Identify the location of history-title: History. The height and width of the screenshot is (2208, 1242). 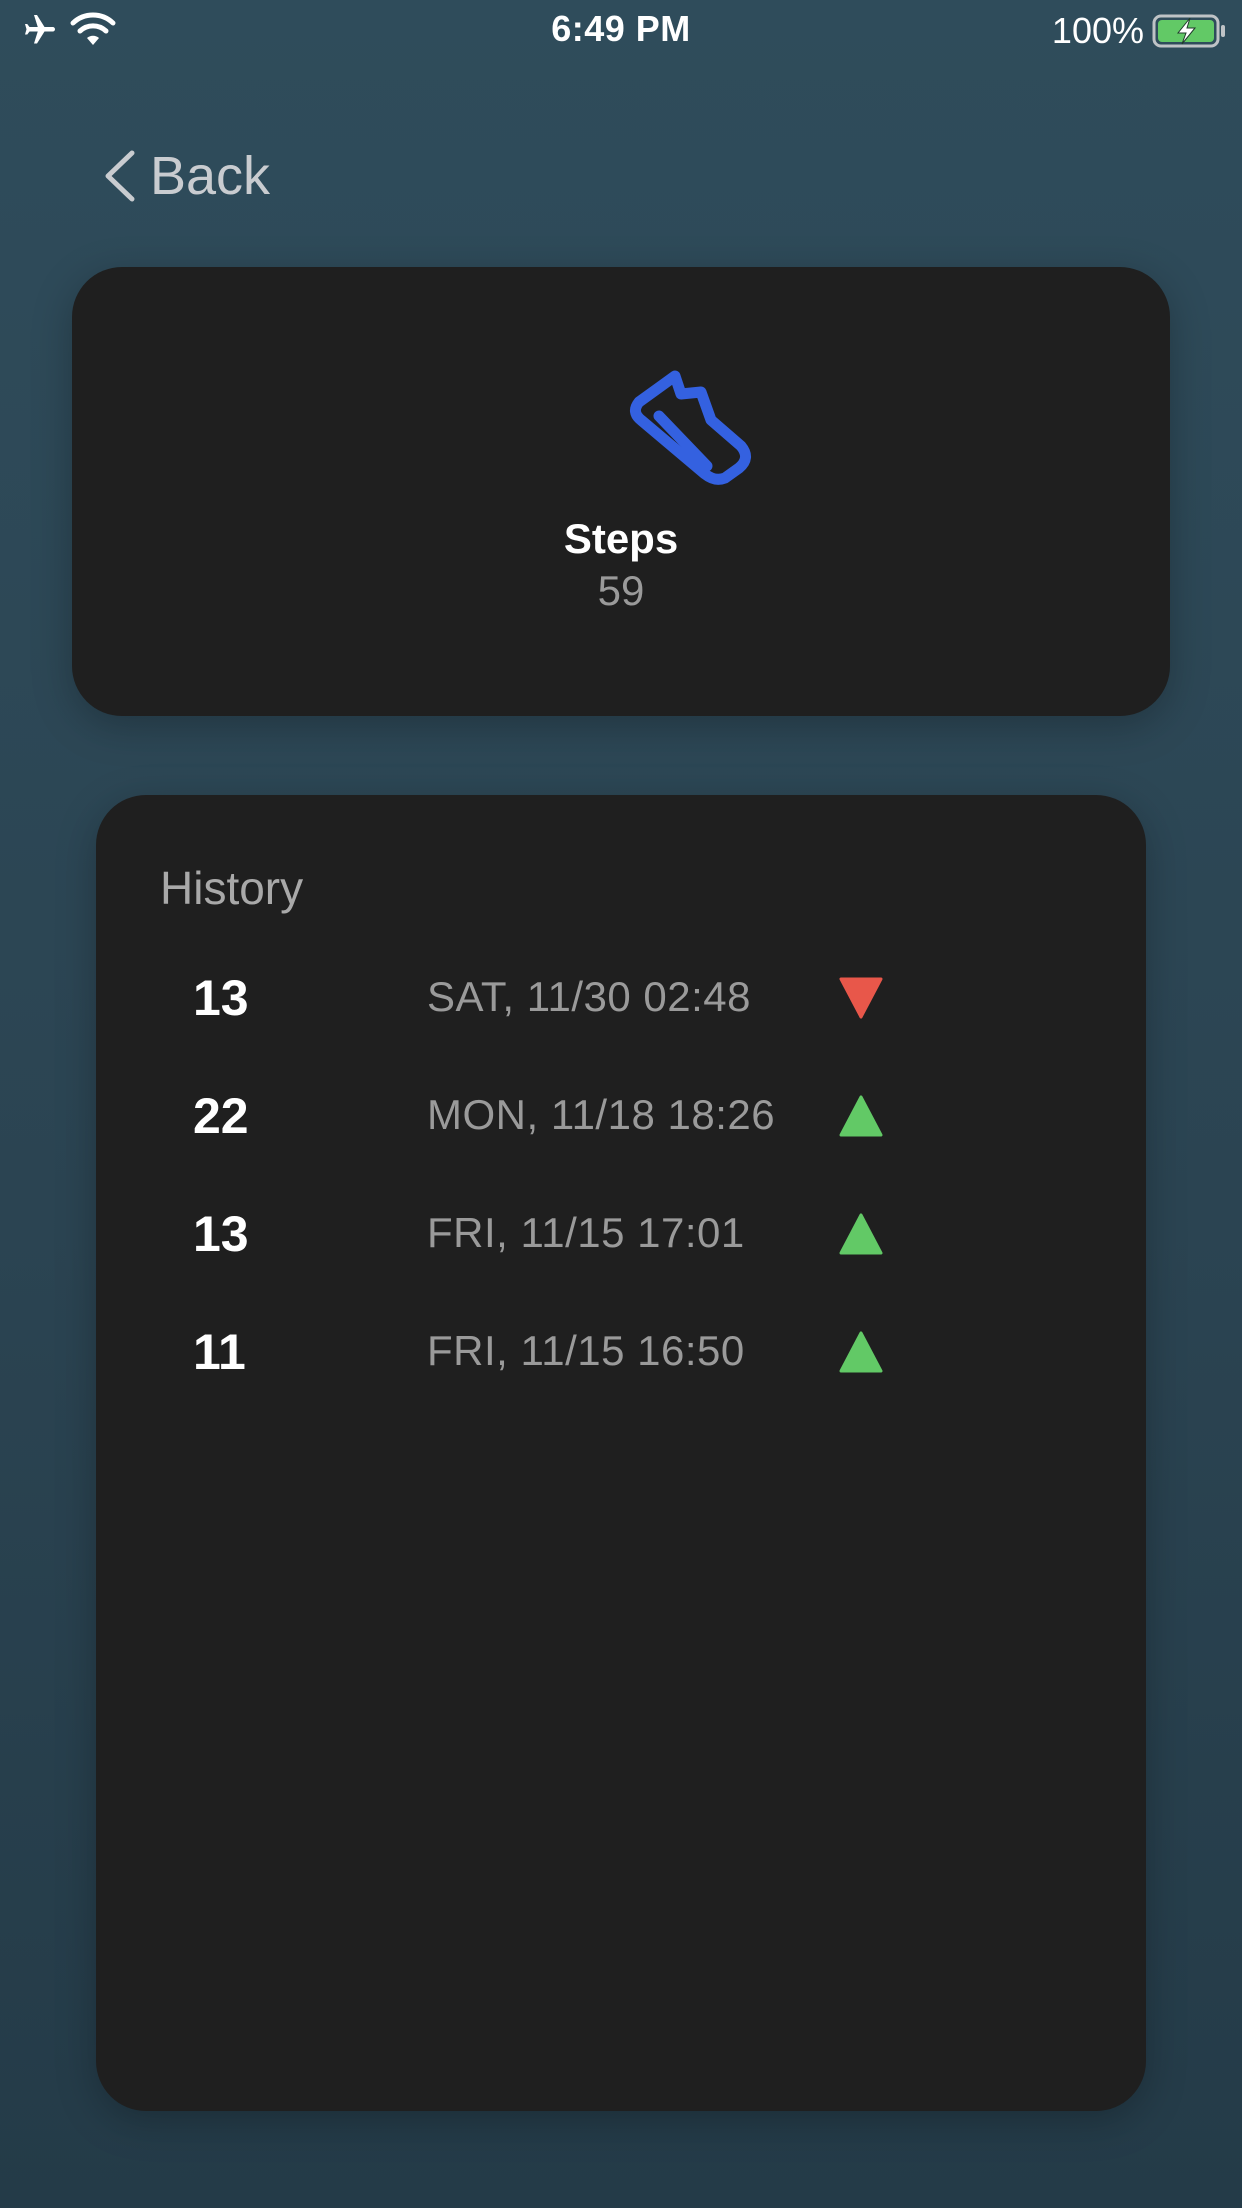
(232, 888).